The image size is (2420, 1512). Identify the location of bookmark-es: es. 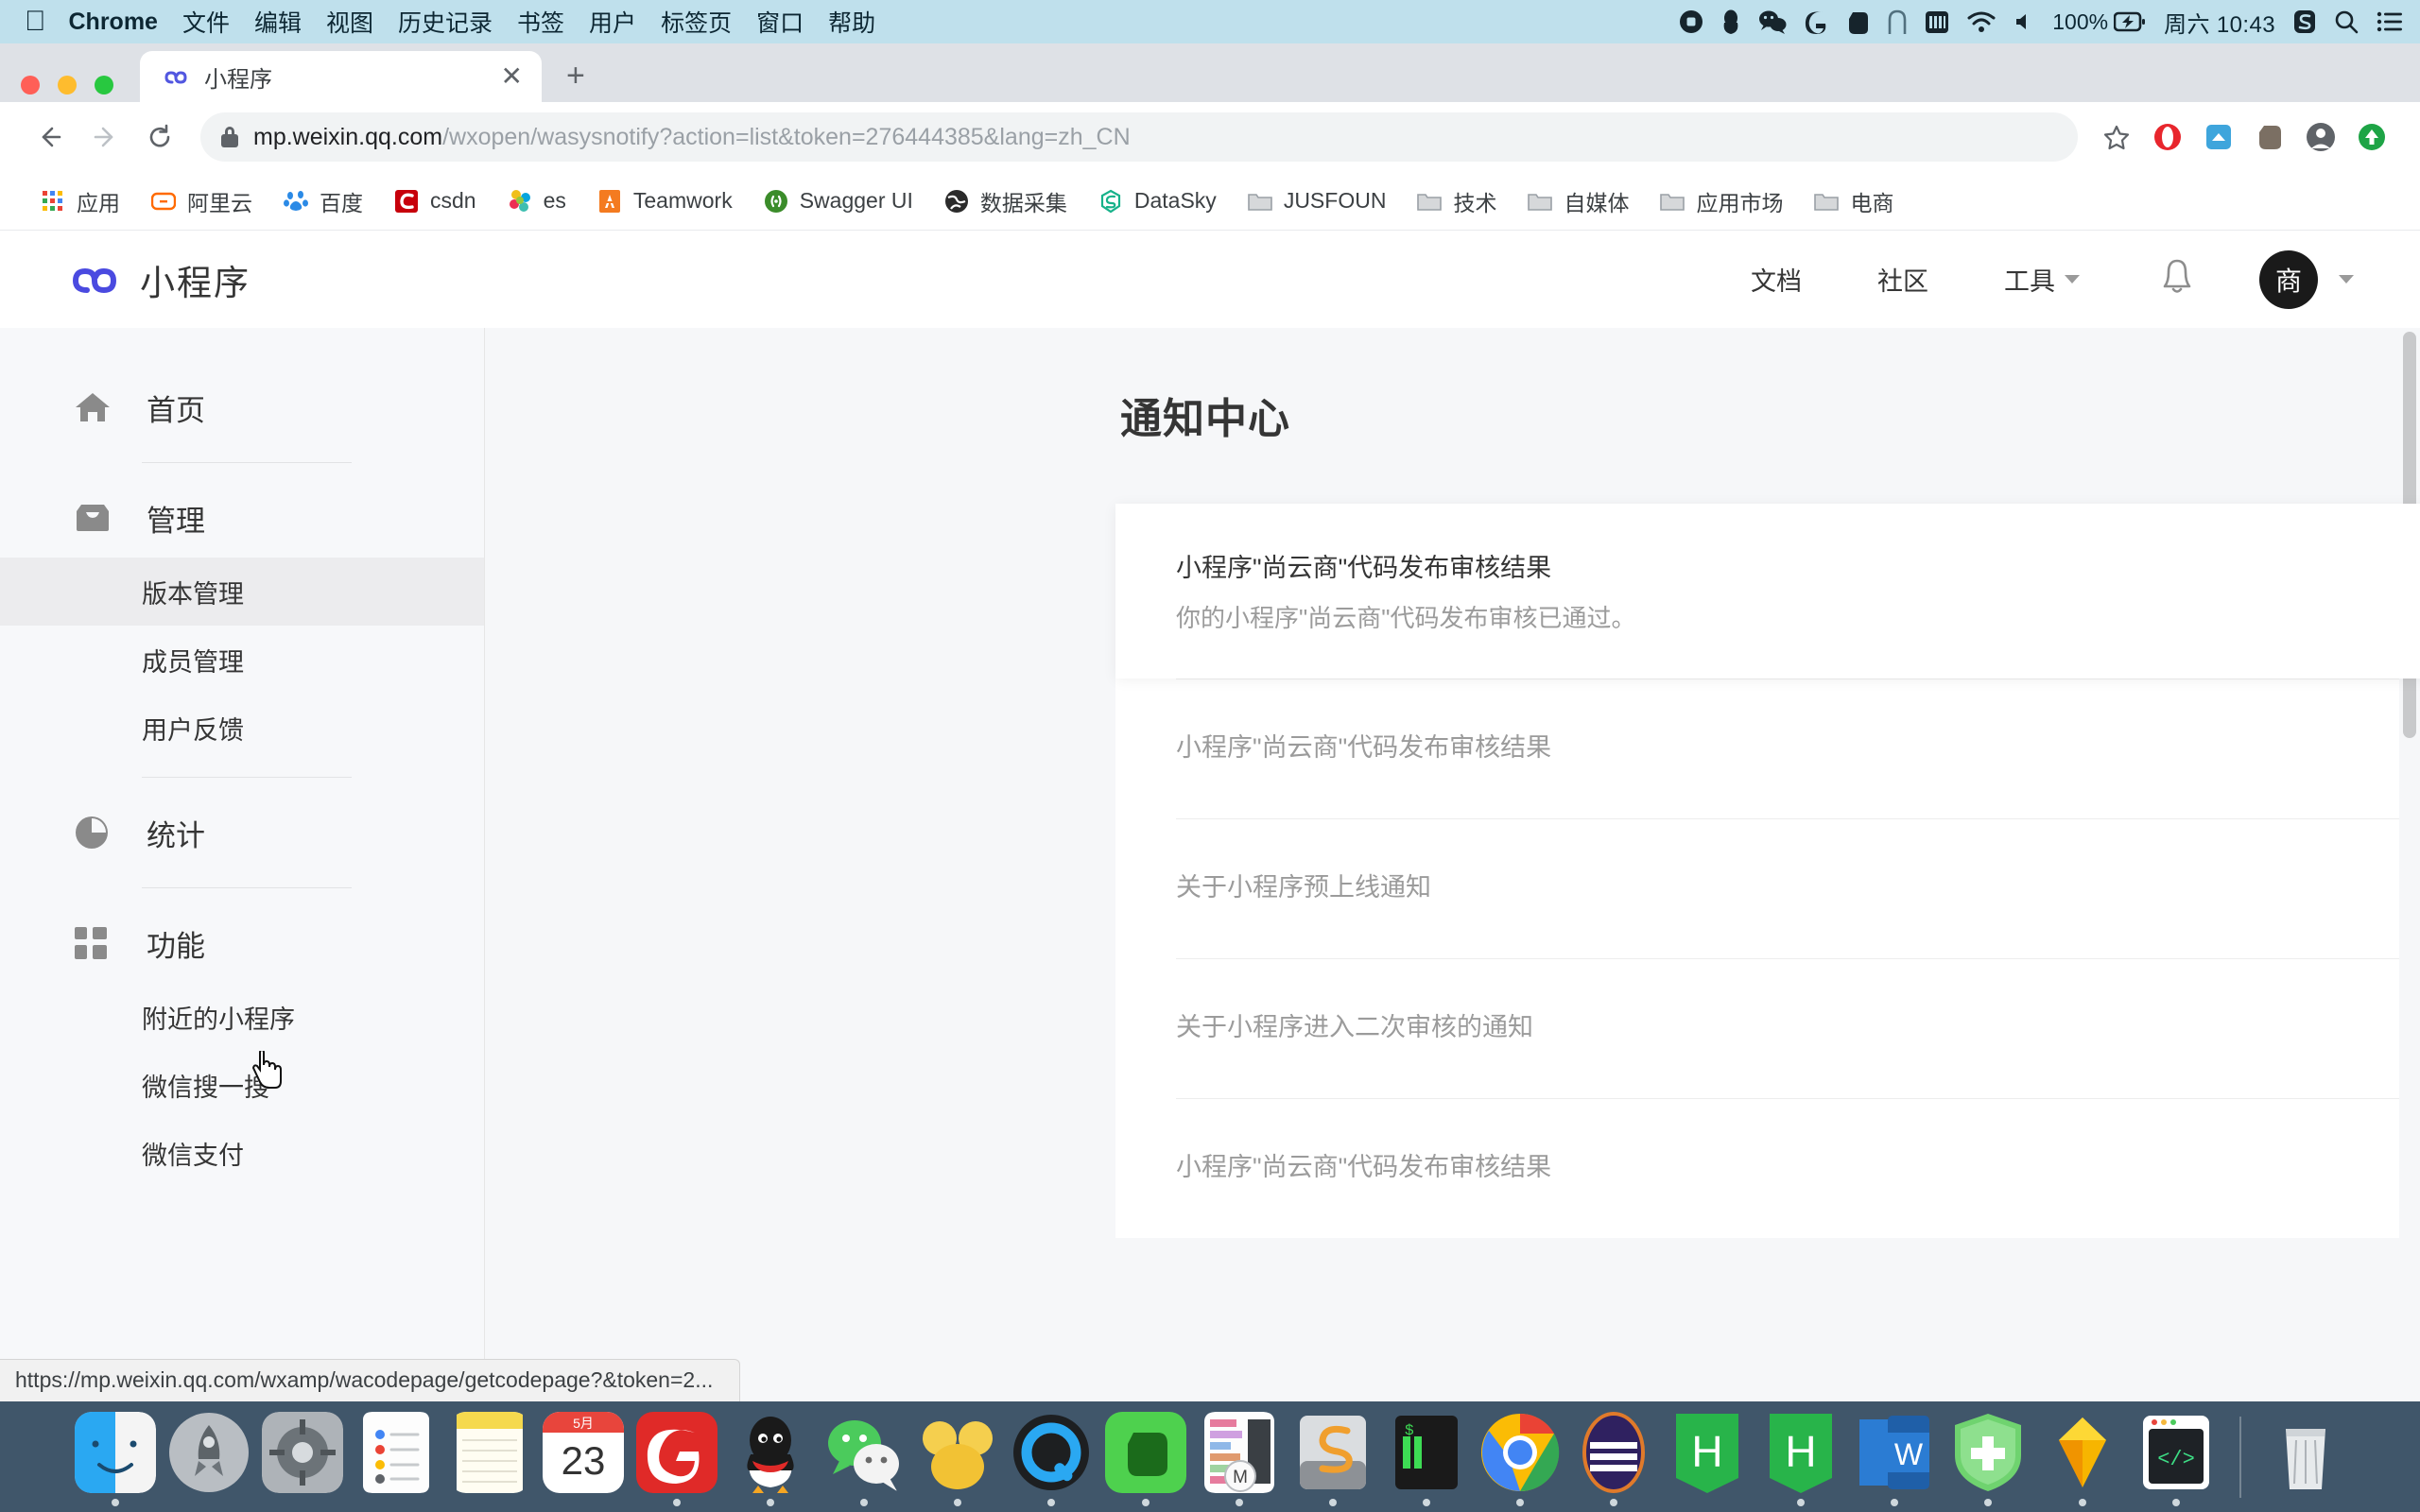
(536, 201).